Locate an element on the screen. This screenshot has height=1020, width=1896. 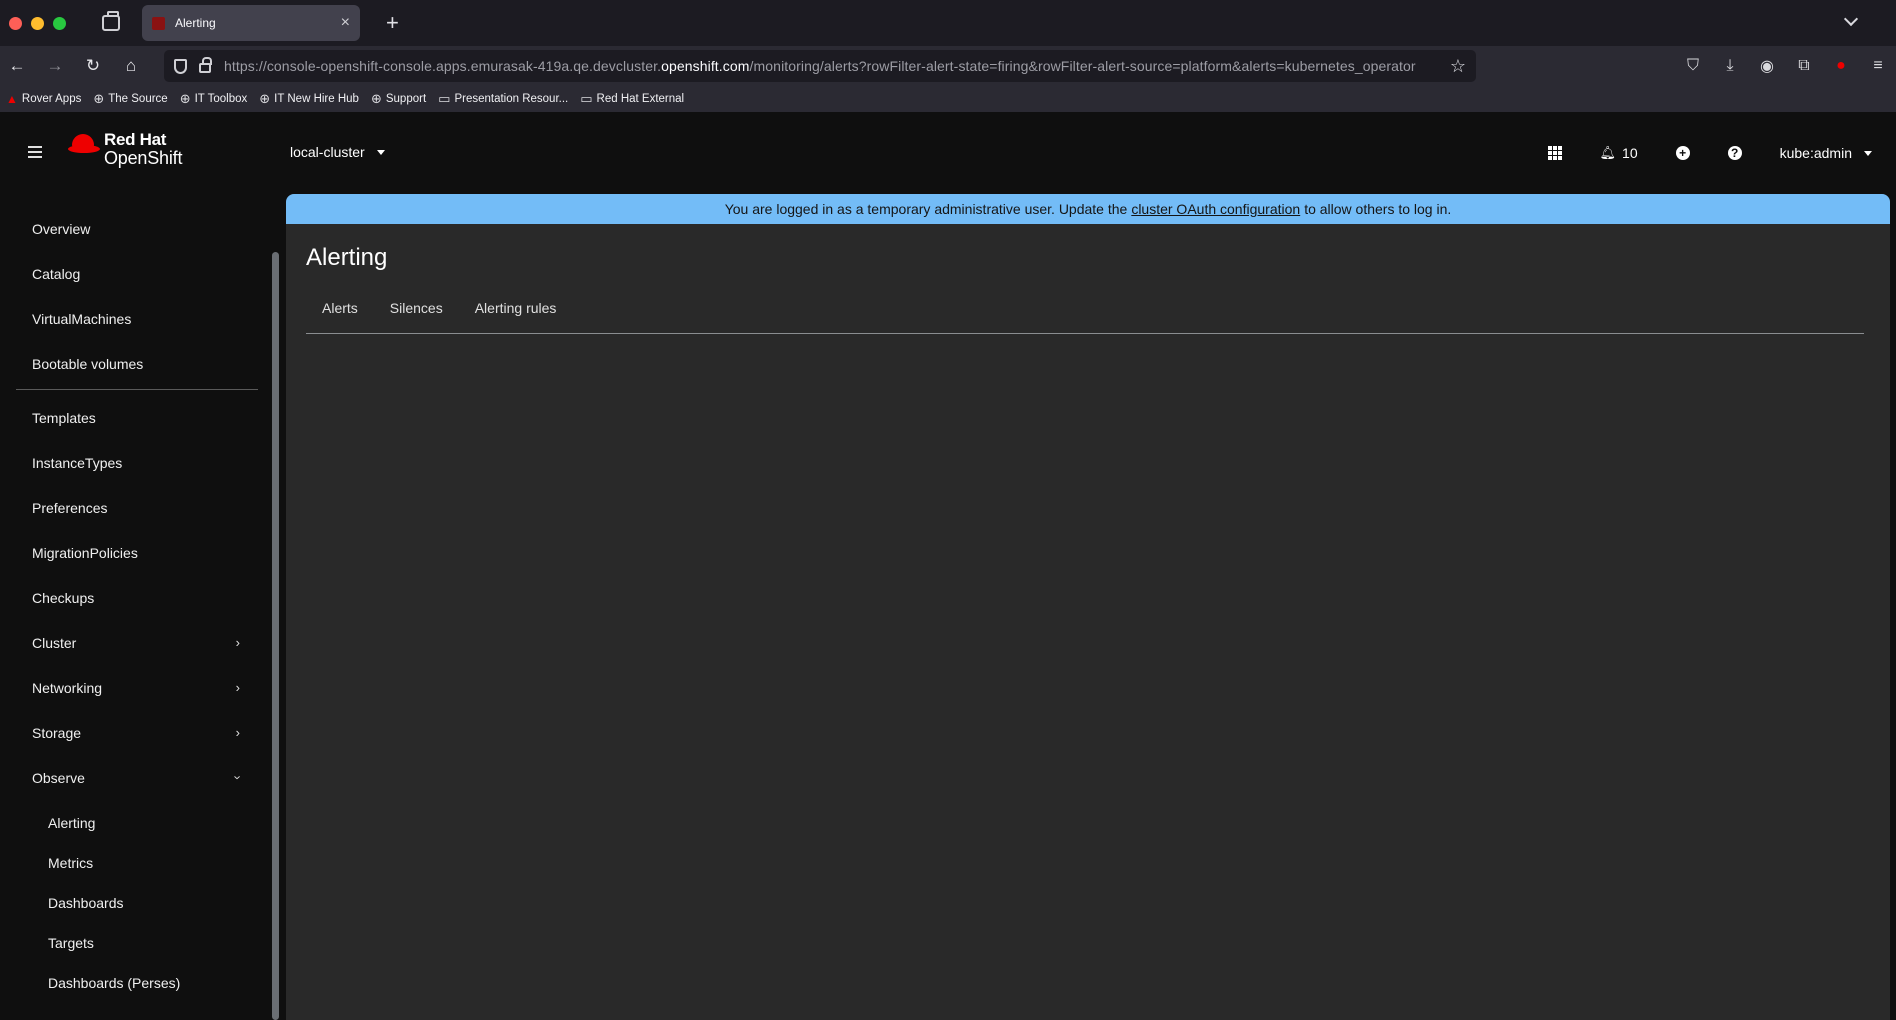
user-menu: kube:admin is located at coordinates (1826, 153).